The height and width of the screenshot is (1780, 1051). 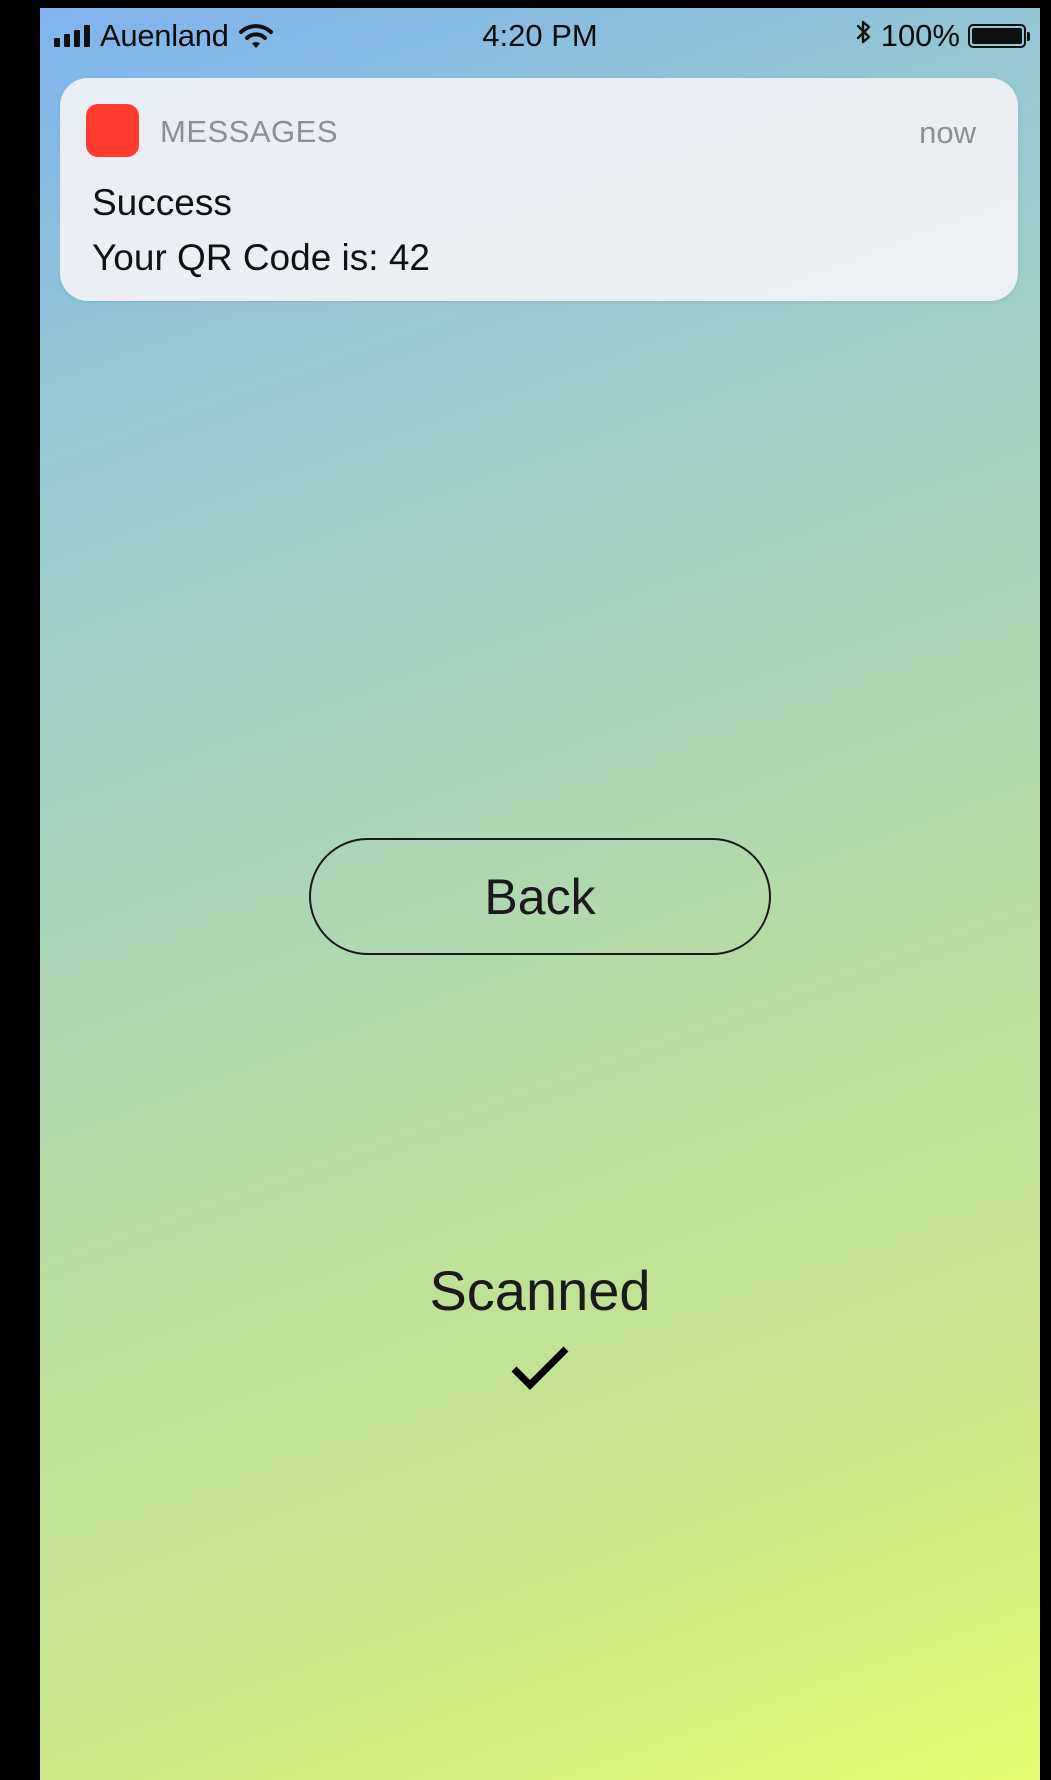 I want to click on wifi-icon, so click(x=255, y=36).